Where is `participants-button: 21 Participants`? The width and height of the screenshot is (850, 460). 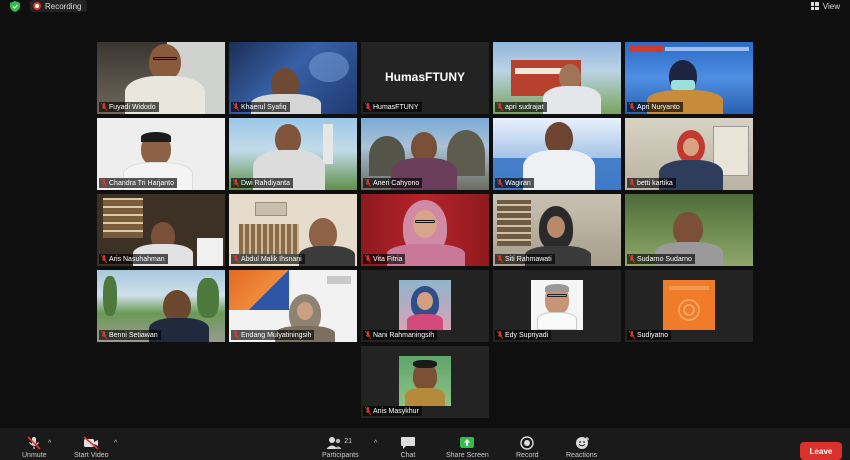
participants-button: 21 Participants is located at coordinates (340, 447).